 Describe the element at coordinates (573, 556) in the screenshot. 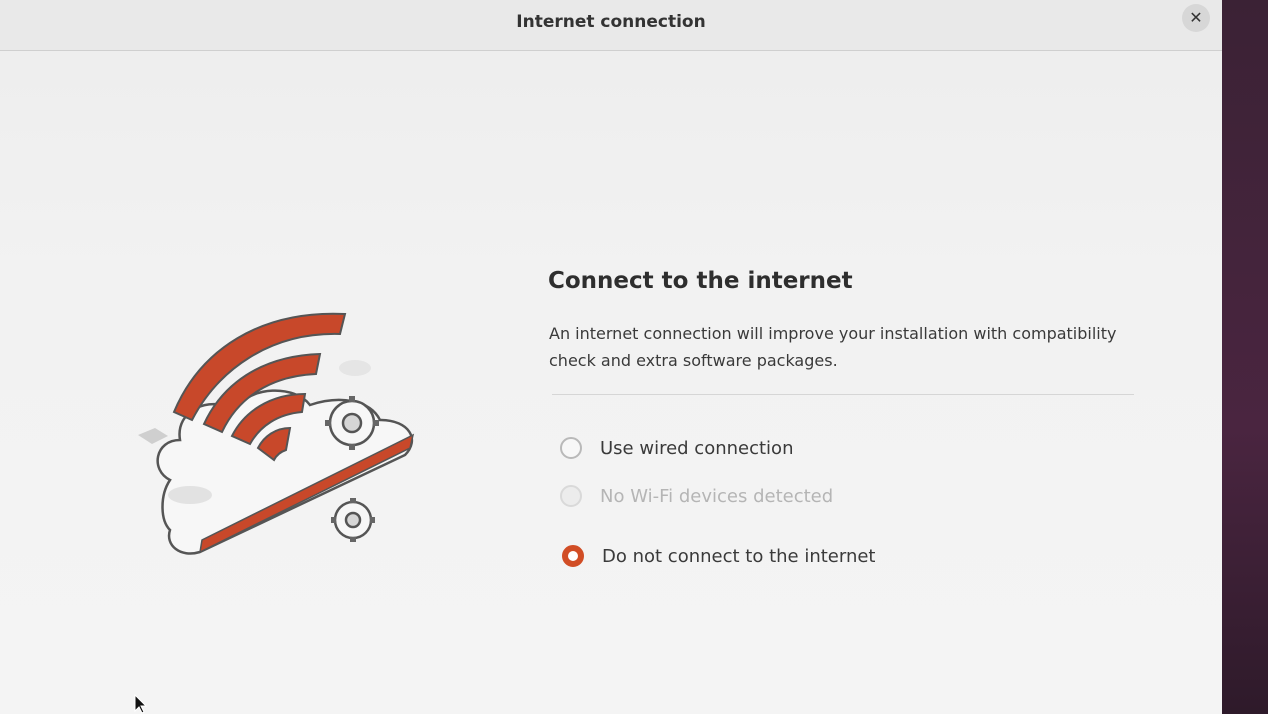

I see `radio-no-internet` at that location.